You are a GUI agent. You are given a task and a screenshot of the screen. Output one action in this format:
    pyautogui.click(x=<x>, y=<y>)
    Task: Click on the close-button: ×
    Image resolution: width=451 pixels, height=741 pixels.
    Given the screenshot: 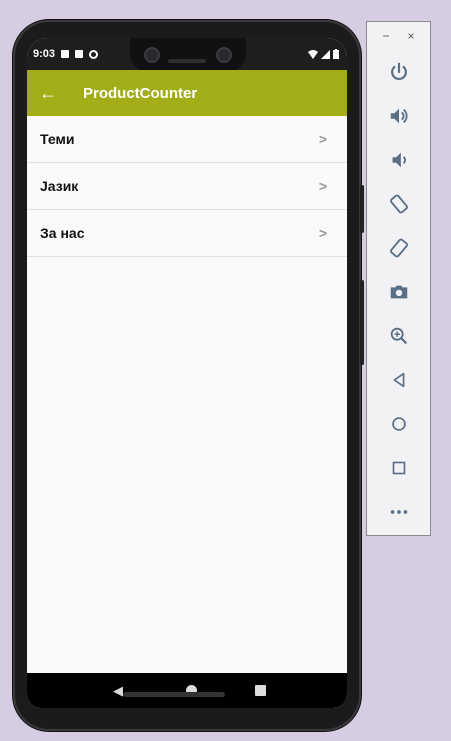 What is the action you would take?
    pyautogui.click(x=411, y=39)
    